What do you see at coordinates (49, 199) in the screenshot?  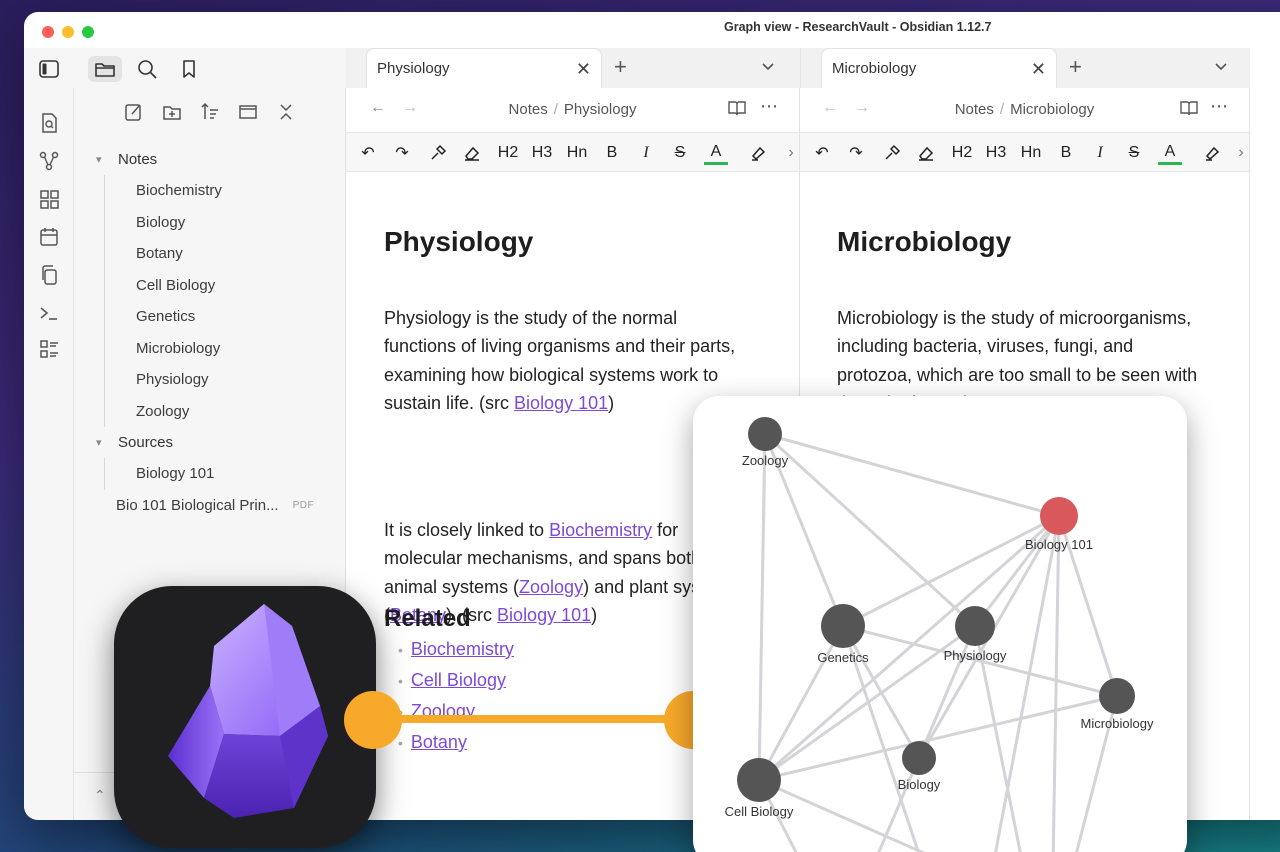 I see `canvas-icon` at bounding box center [49, 199].